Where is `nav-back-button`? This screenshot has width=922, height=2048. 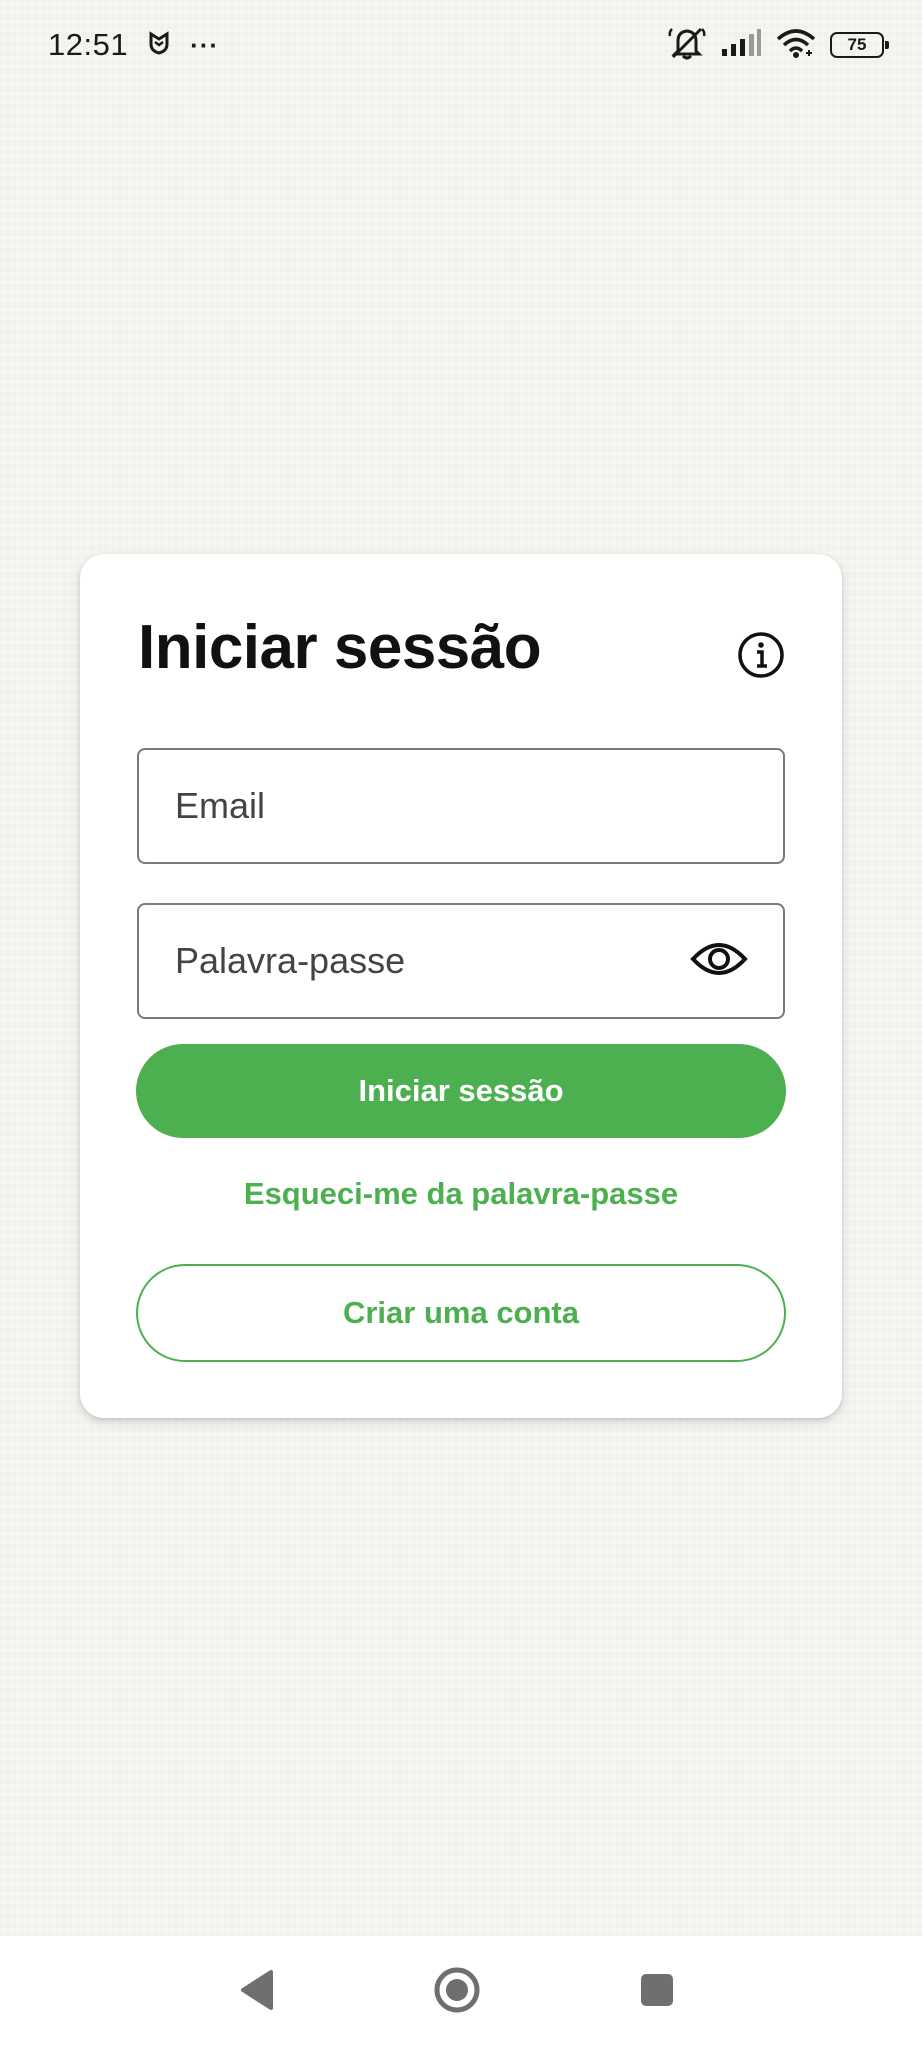
nav-back-button is located at coordinates (257, 1992).